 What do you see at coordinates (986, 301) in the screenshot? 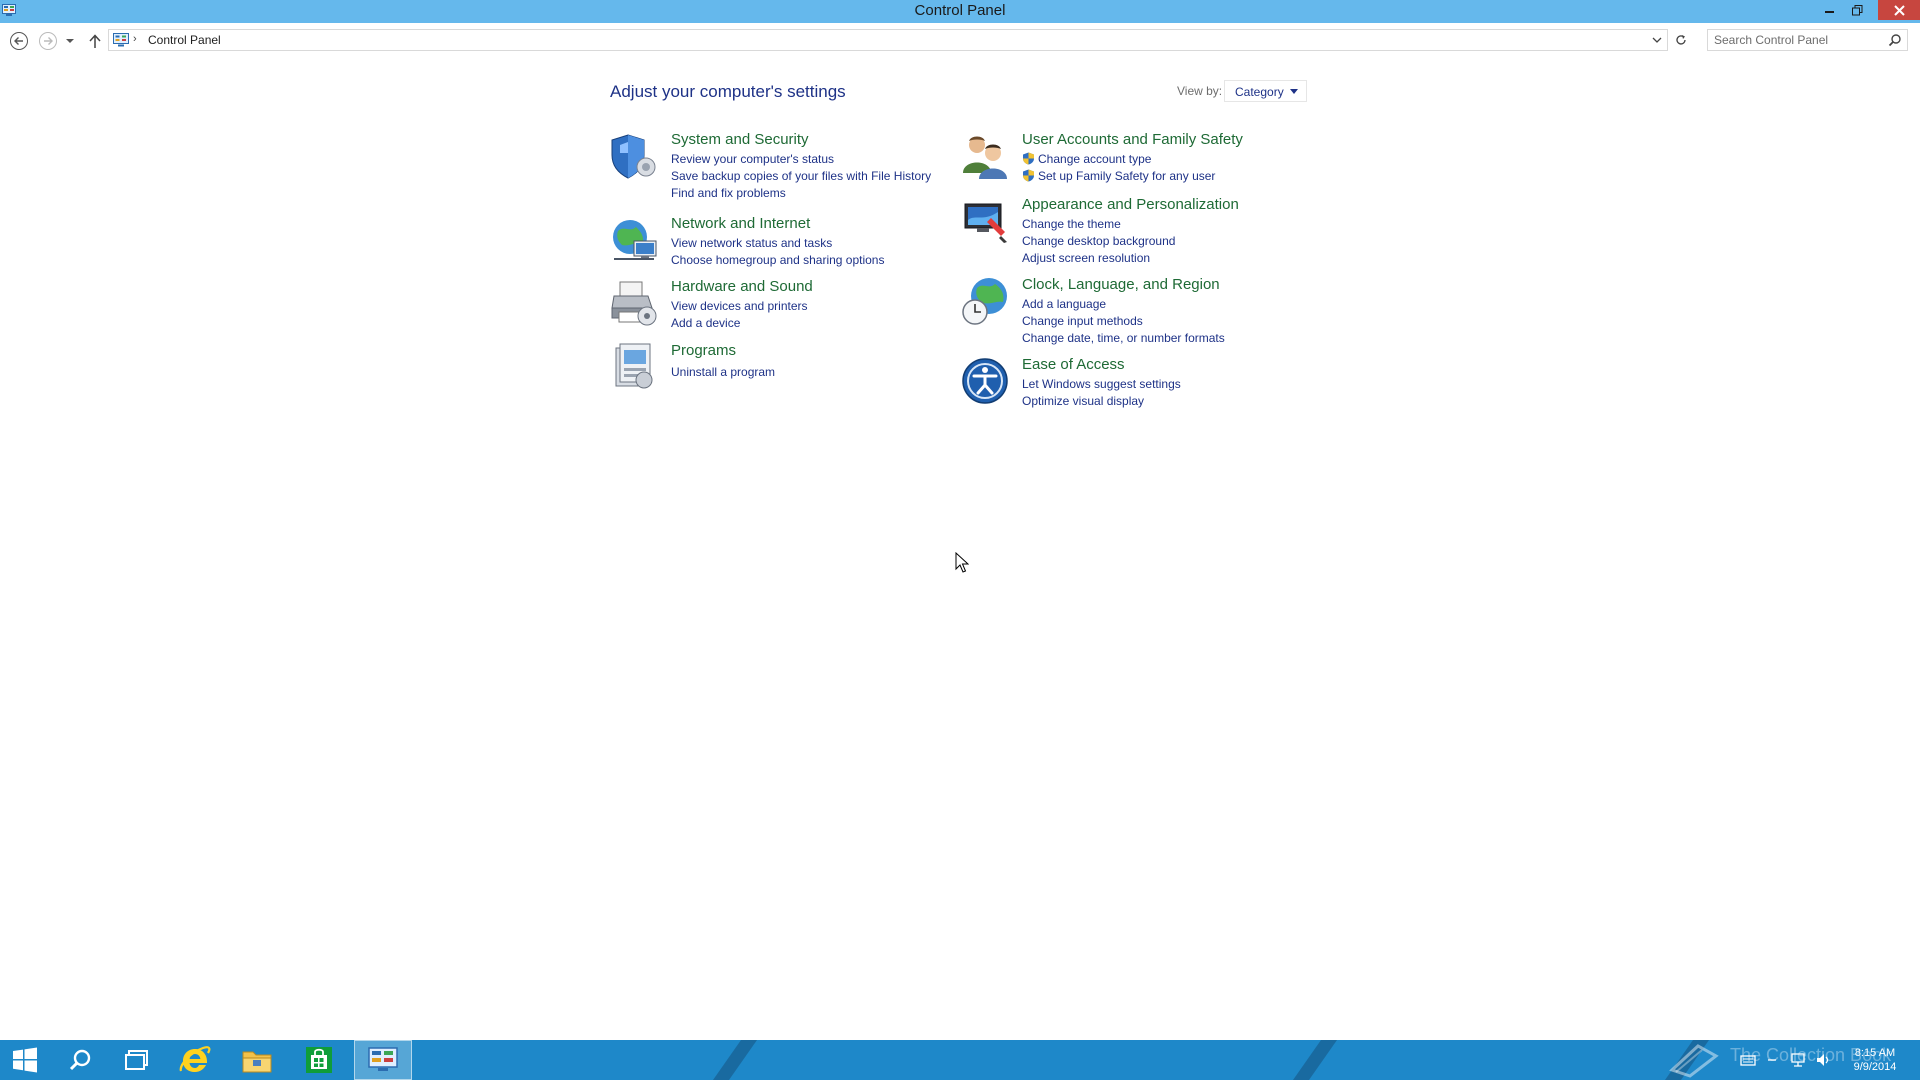
I see `clock-globe-icon` at bounding box center [986, 301].